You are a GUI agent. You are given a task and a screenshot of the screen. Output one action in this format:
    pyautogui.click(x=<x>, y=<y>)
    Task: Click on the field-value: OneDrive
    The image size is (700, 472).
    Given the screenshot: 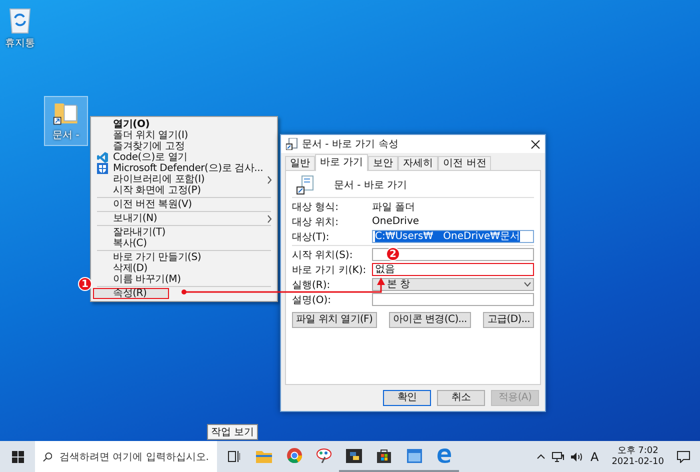 What is the action you would take?
    pyautogui.click(x=396, y=221)
    